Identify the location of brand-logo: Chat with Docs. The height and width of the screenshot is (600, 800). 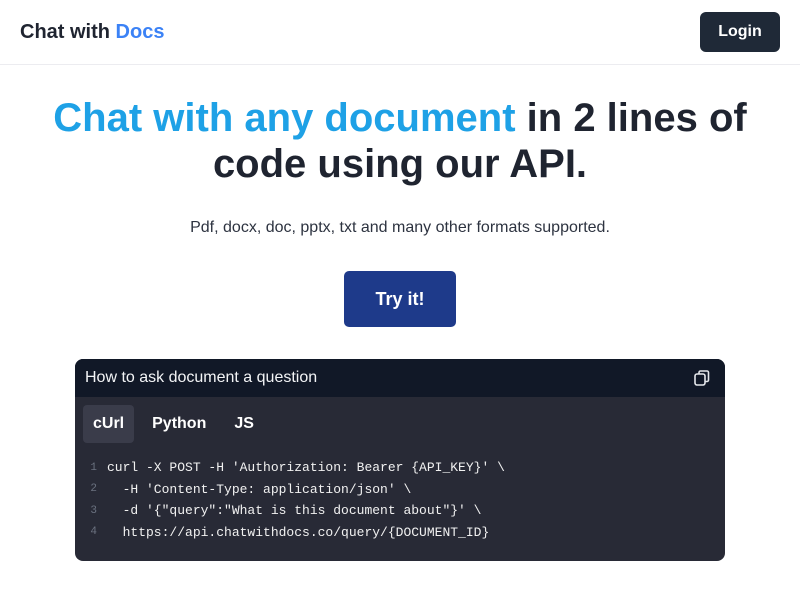
(92, 32).